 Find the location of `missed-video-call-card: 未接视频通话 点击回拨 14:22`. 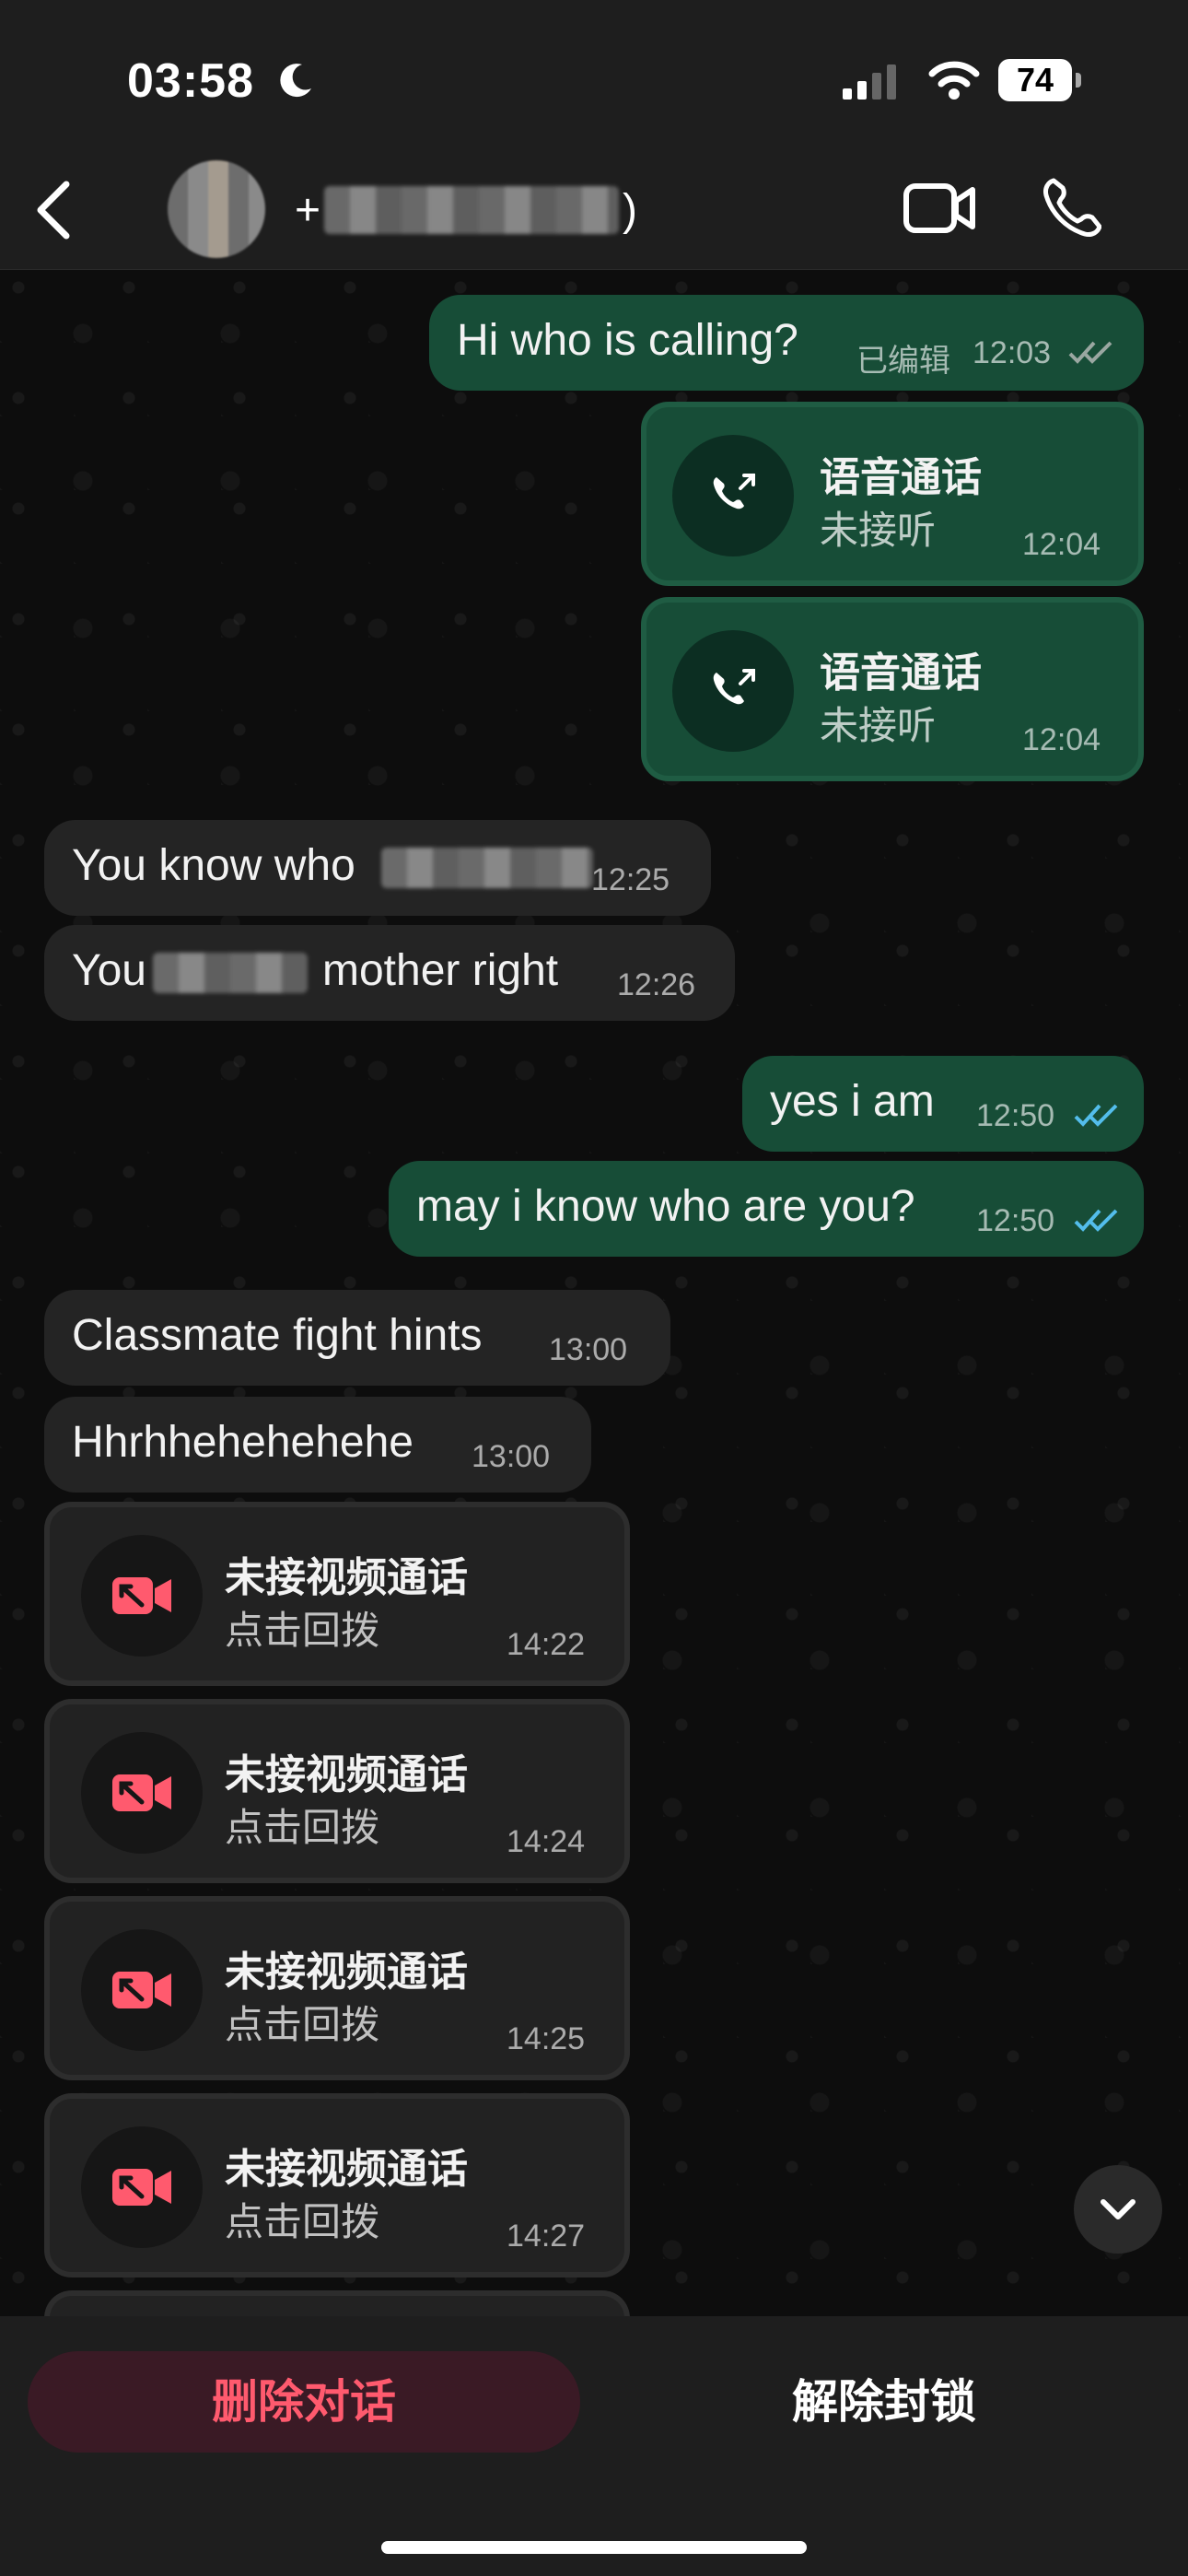

missed-video-call-card: 未接视频通话 点击回拨 14:22 is located at coordinates (337, 1594).